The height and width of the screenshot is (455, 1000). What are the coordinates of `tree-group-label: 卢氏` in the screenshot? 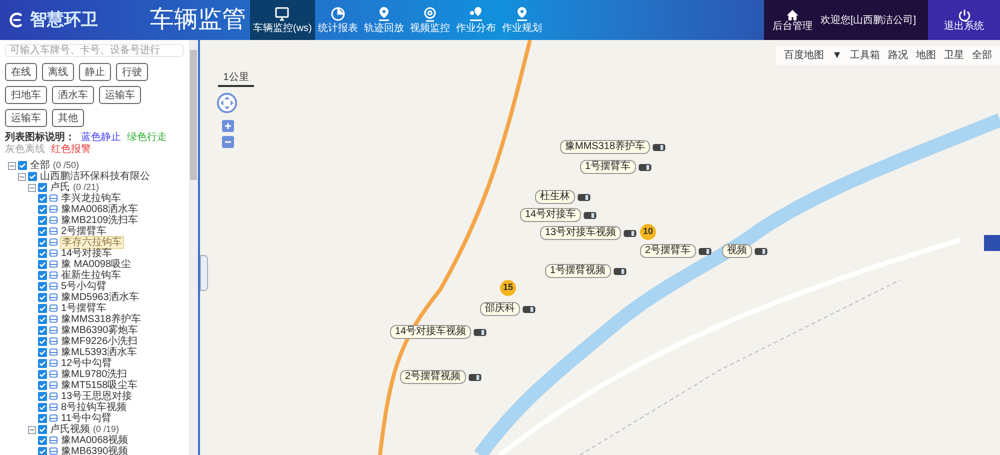 It's located at (60, 187).